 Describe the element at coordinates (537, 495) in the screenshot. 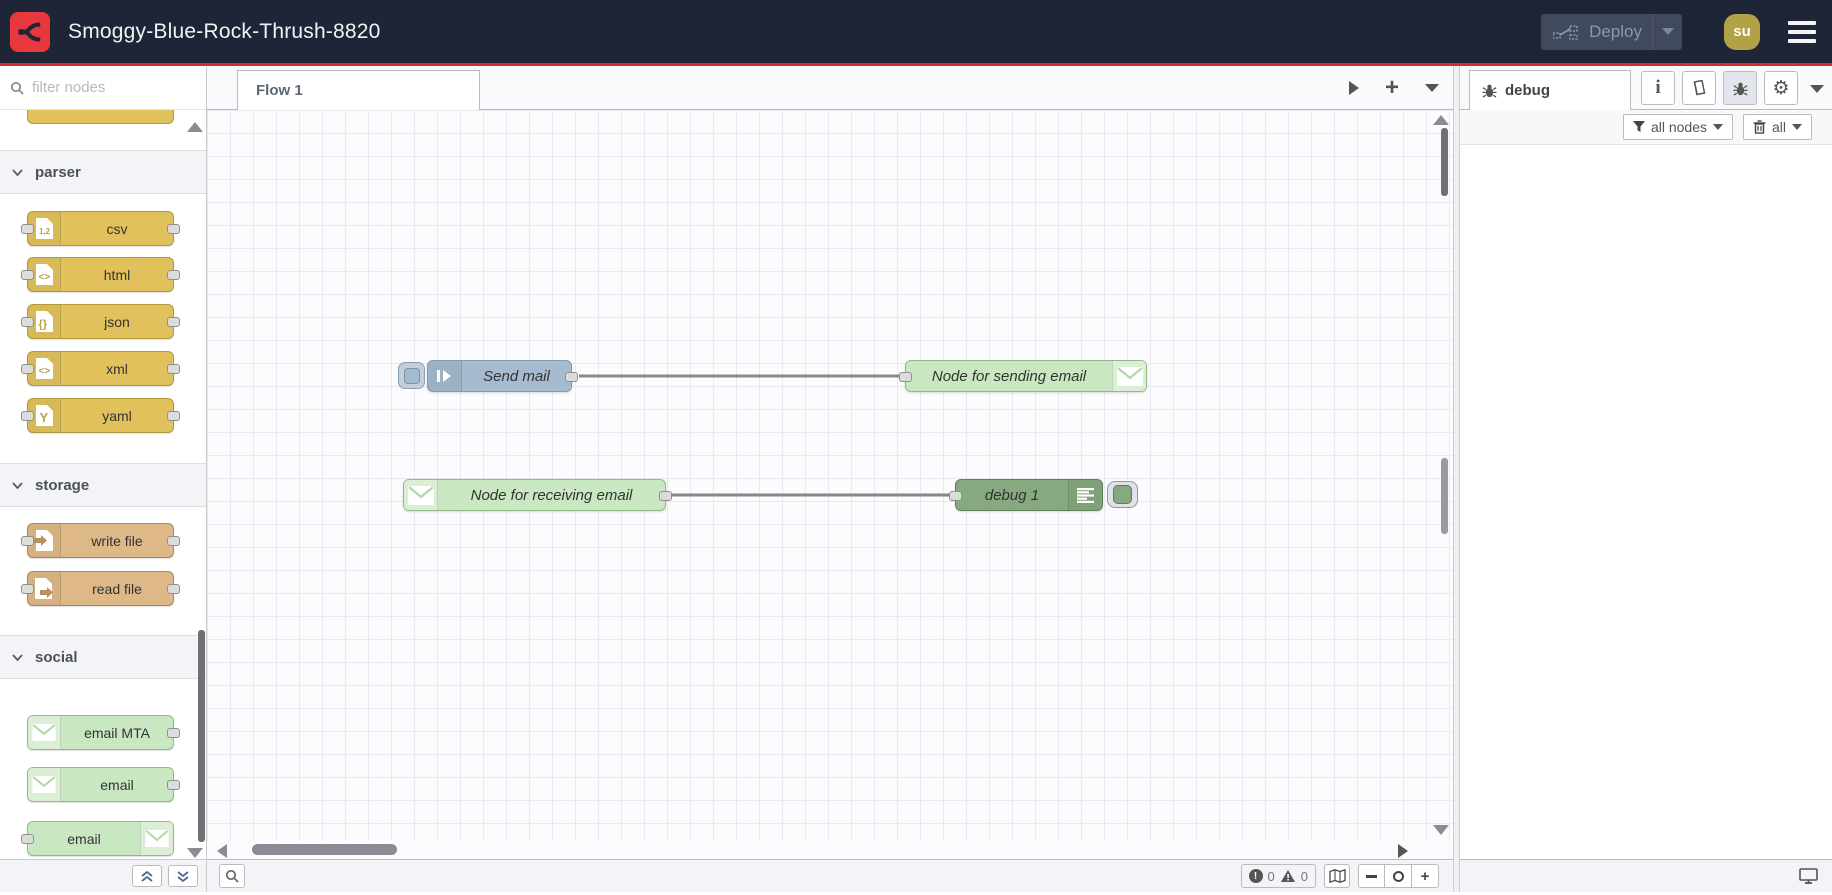

I see `node-for-receiving-email: Node for receiving email` at that location.